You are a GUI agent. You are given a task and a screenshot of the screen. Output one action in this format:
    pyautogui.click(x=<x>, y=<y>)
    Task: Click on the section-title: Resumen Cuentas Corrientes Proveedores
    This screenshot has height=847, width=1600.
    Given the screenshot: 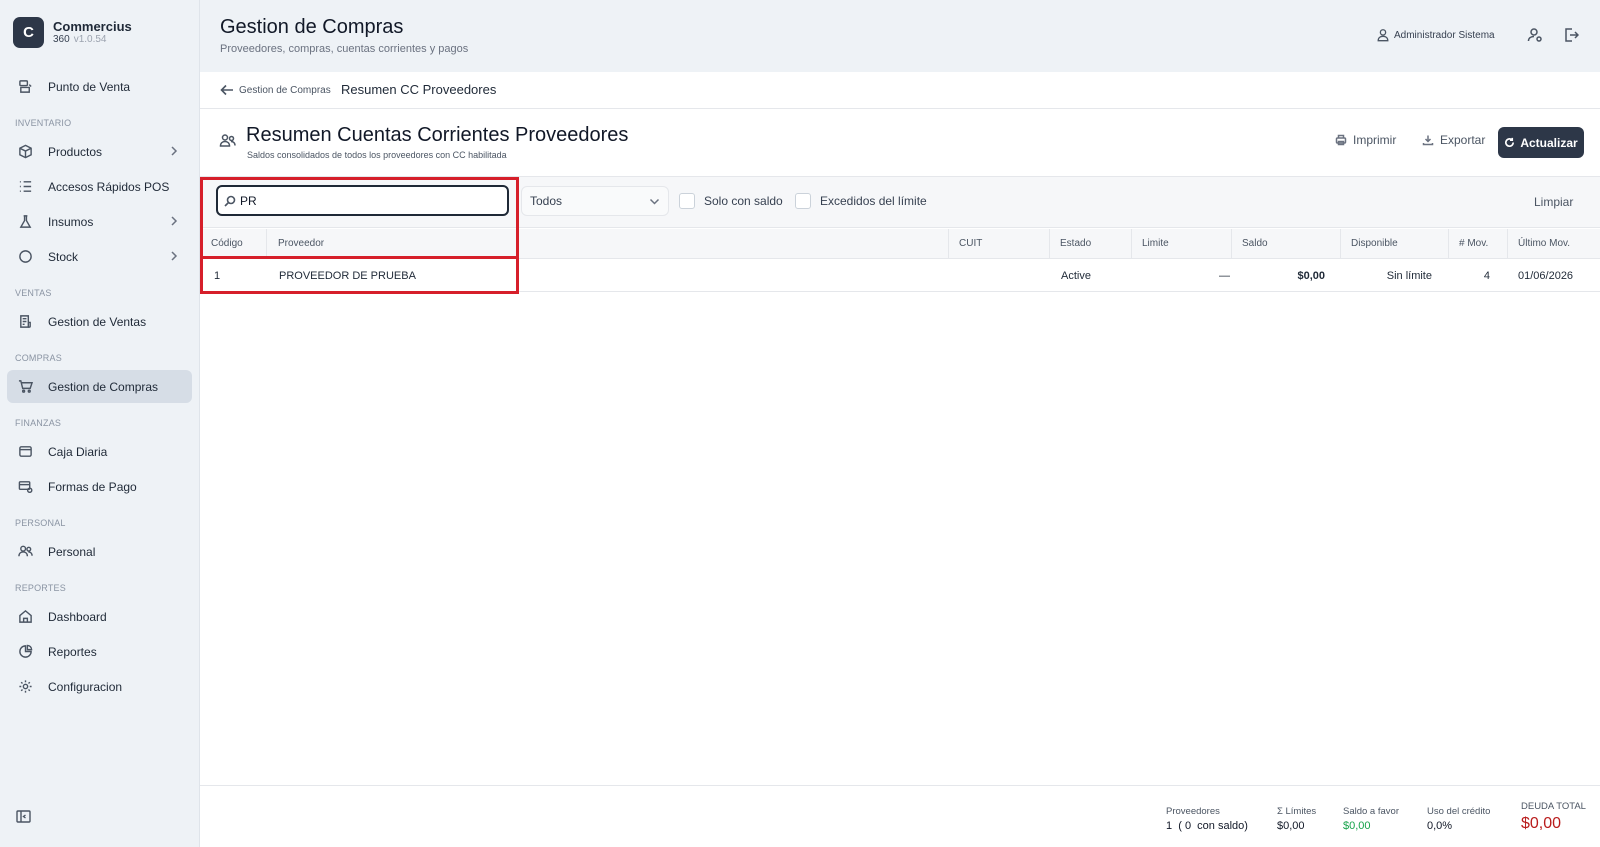 What is the action you would take?
    pyautogui.click(x=437, y=135)
    